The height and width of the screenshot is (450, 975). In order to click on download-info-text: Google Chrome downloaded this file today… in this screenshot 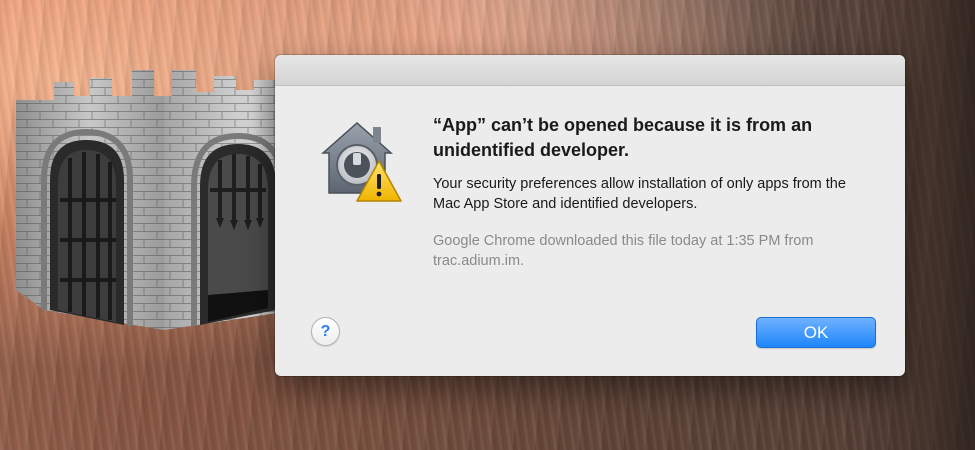, I will do `click(623, 251)`.